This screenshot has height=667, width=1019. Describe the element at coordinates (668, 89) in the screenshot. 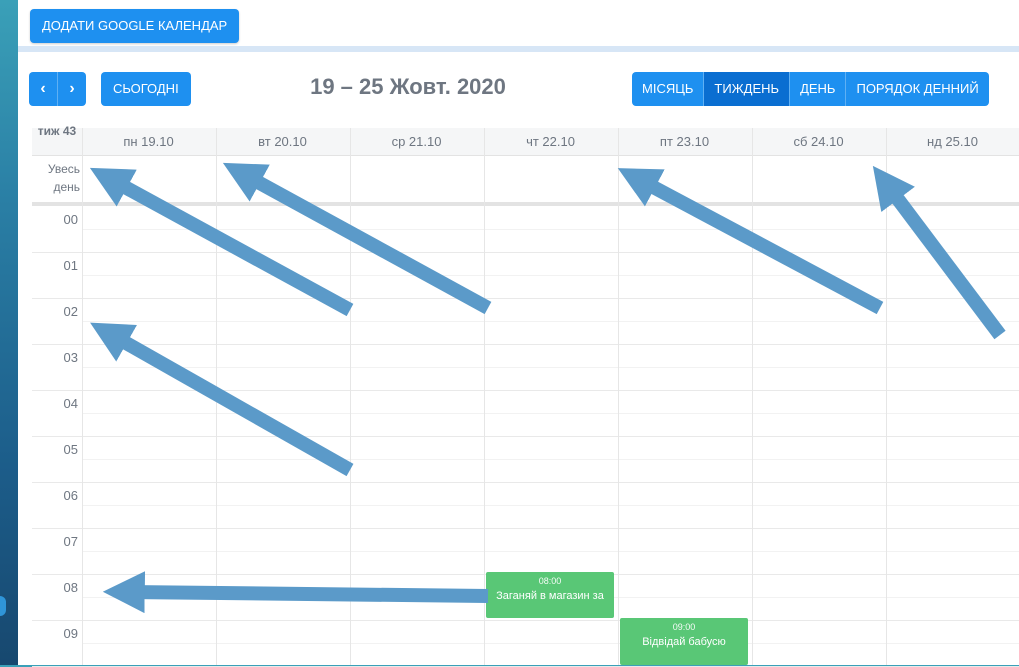

I see `view-month-button: МІСЯЦЬ` at that location.